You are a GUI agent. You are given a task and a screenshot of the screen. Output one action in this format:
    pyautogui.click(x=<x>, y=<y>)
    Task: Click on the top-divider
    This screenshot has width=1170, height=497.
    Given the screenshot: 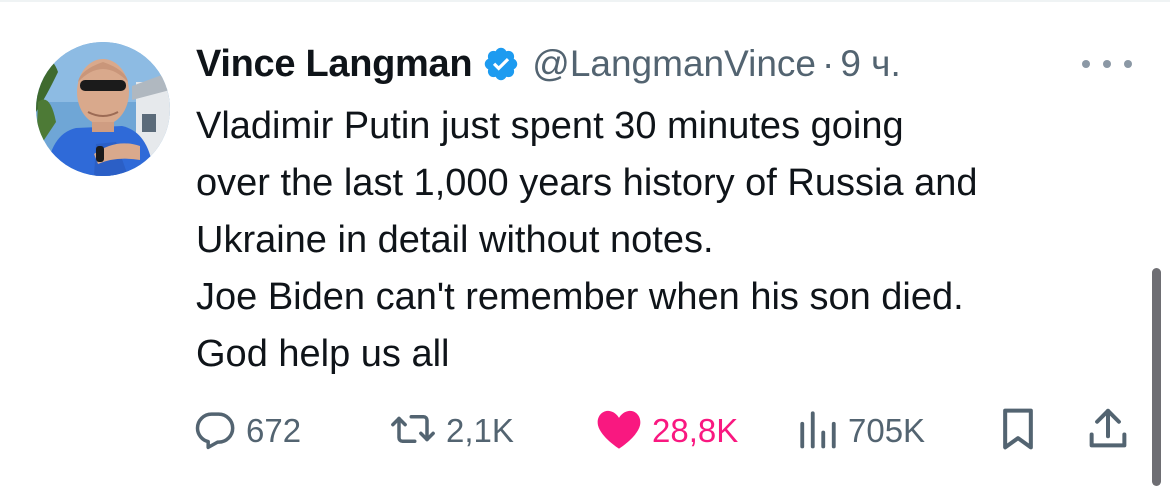 What is the action you would take?
    pyautogui.click(x=585, y=1)
    